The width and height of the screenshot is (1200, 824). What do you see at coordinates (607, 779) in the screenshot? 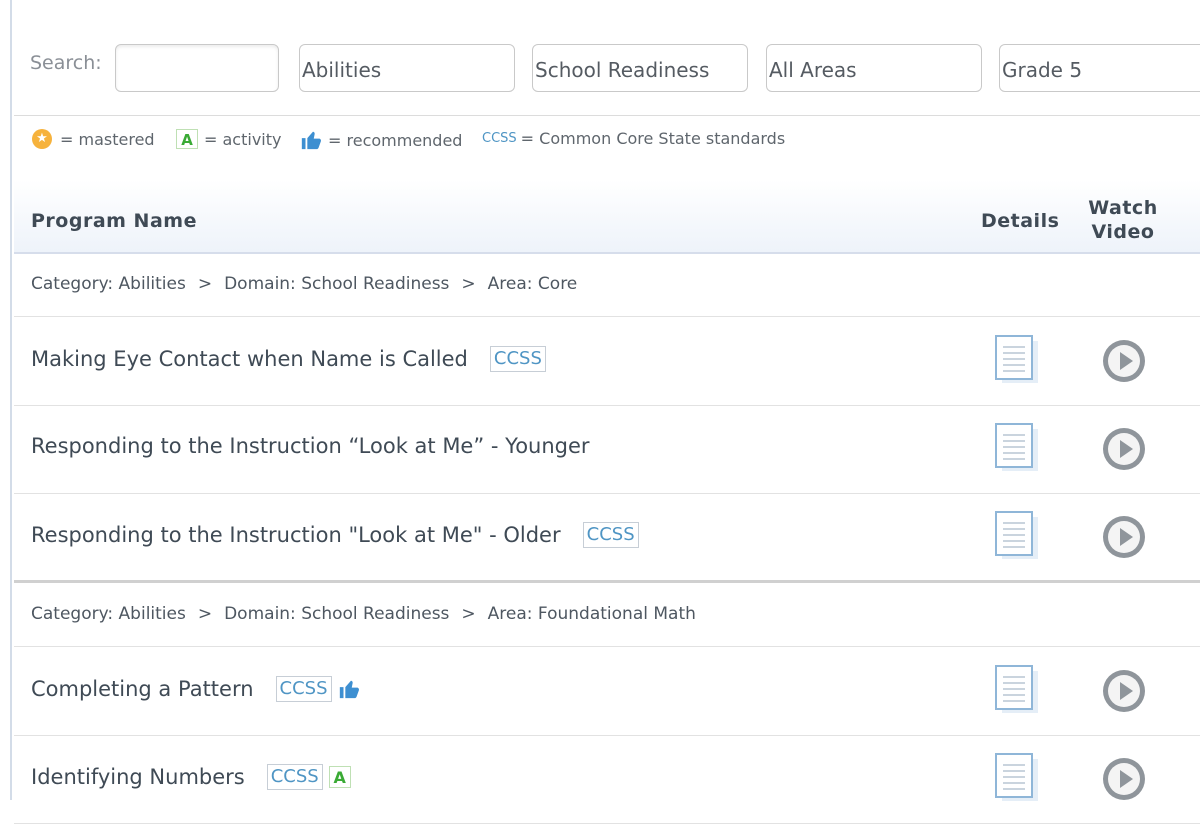
I see `program-row: Identifying Numbers CCSS A` at bounding box center [607, 779].